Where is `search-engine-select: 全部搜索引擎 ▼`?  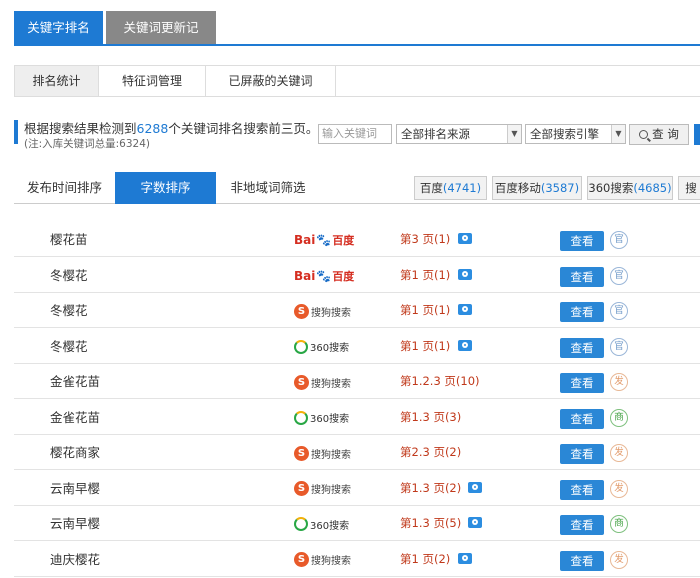
search-engine-select: 全部搜索引擎 ▼ is located at coordinates (575, 134).